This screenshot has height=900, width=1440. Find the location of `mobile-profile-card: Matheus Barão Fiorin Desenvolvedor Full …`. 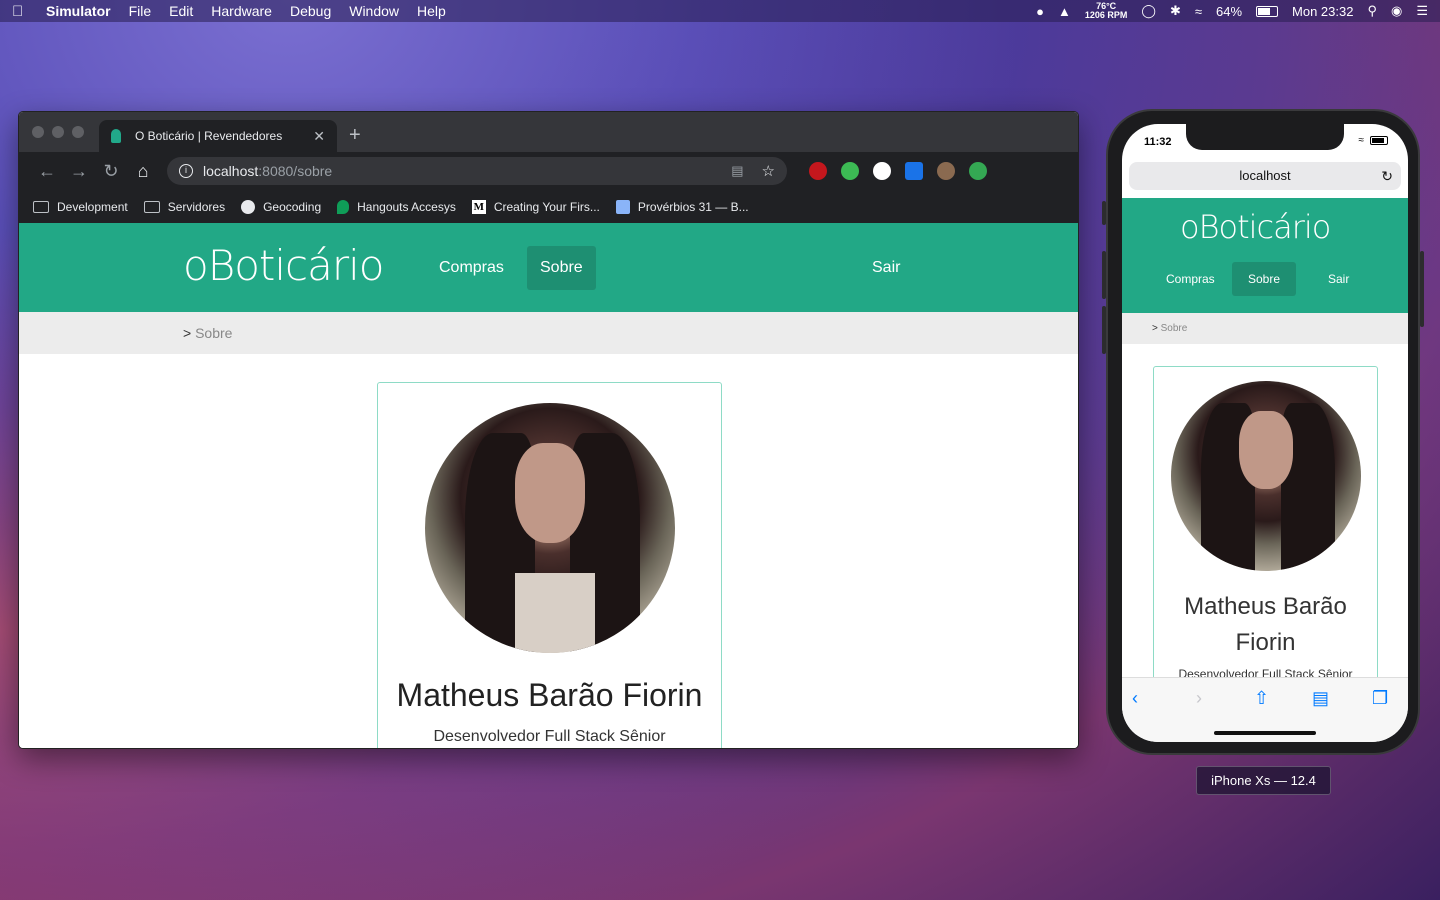

mobile-profile-card: Matheus Barão Fiorin Desenvolvedor Full … is located at coordinates (1265, 531).